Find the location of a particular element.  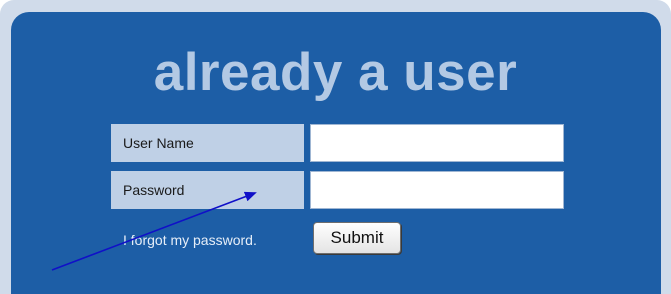

login-title: already a user is located at coordinates (335, 72).